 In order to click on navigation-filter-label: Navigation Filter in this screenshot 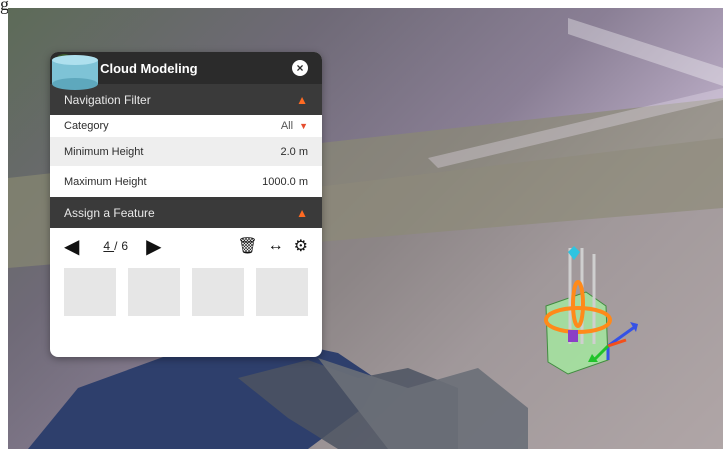, I will do `click(107, 99)`.